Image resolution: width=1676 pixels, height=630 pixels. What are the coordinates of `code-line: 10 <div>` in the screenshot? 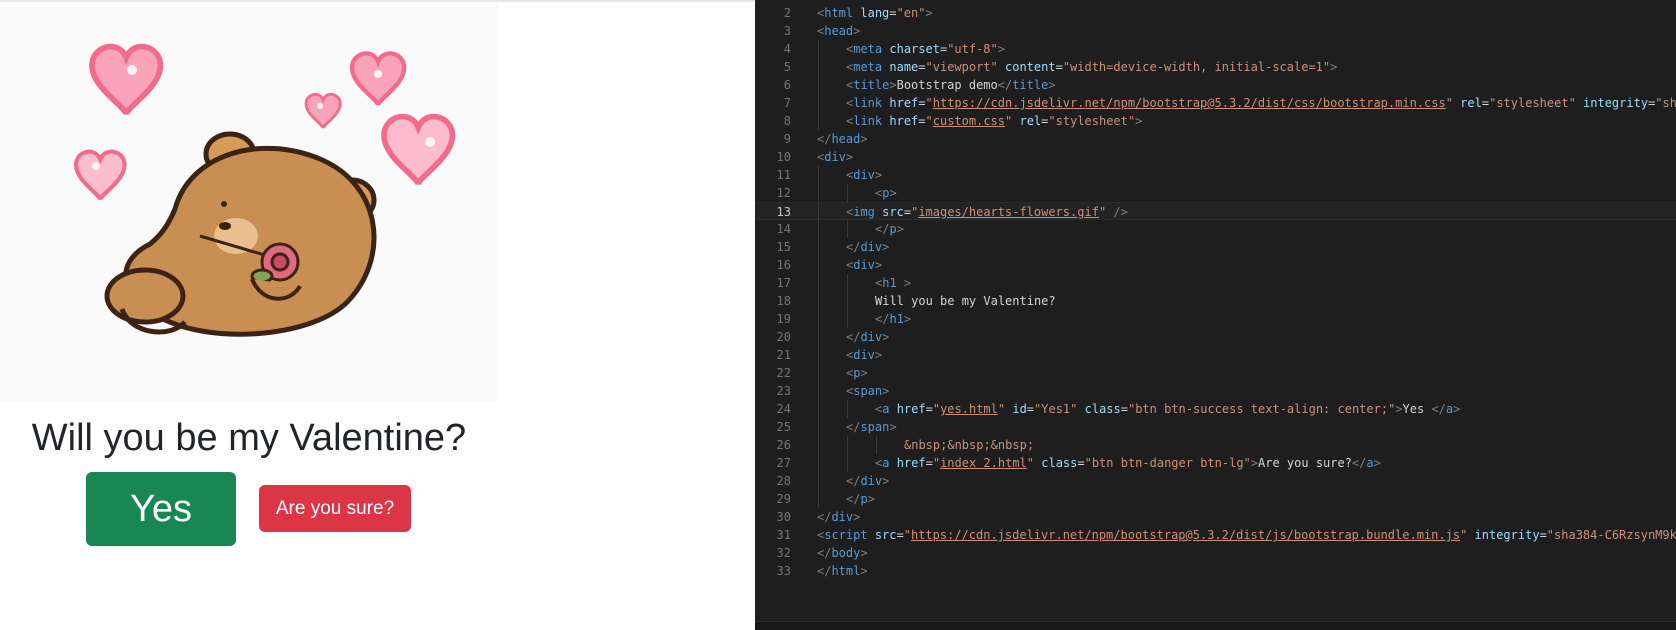 It's located at (1215, 157).